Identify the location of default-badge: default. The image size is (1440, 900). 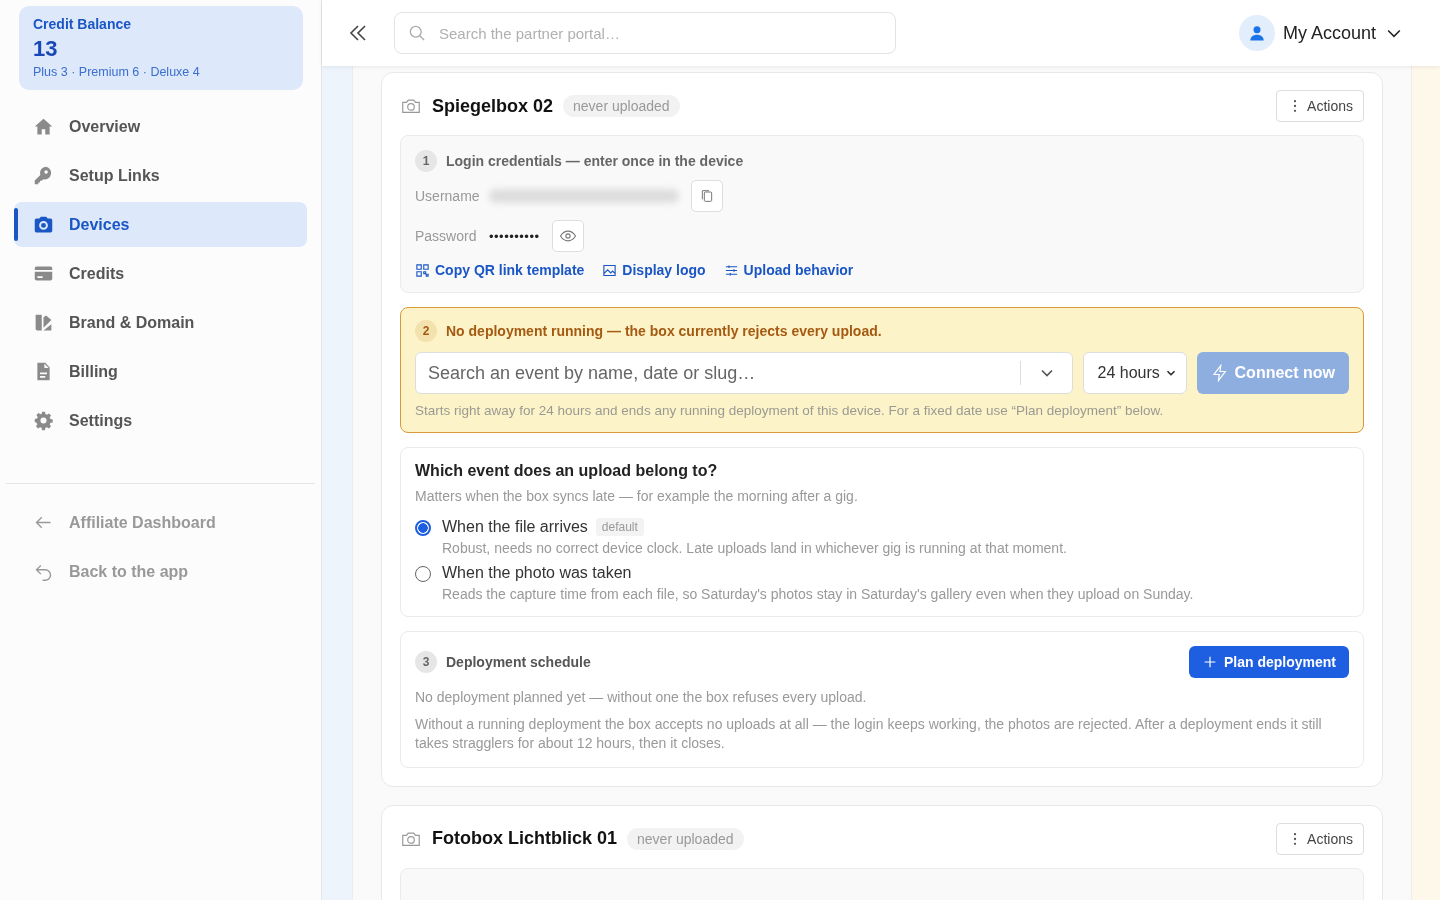
(619, 527).